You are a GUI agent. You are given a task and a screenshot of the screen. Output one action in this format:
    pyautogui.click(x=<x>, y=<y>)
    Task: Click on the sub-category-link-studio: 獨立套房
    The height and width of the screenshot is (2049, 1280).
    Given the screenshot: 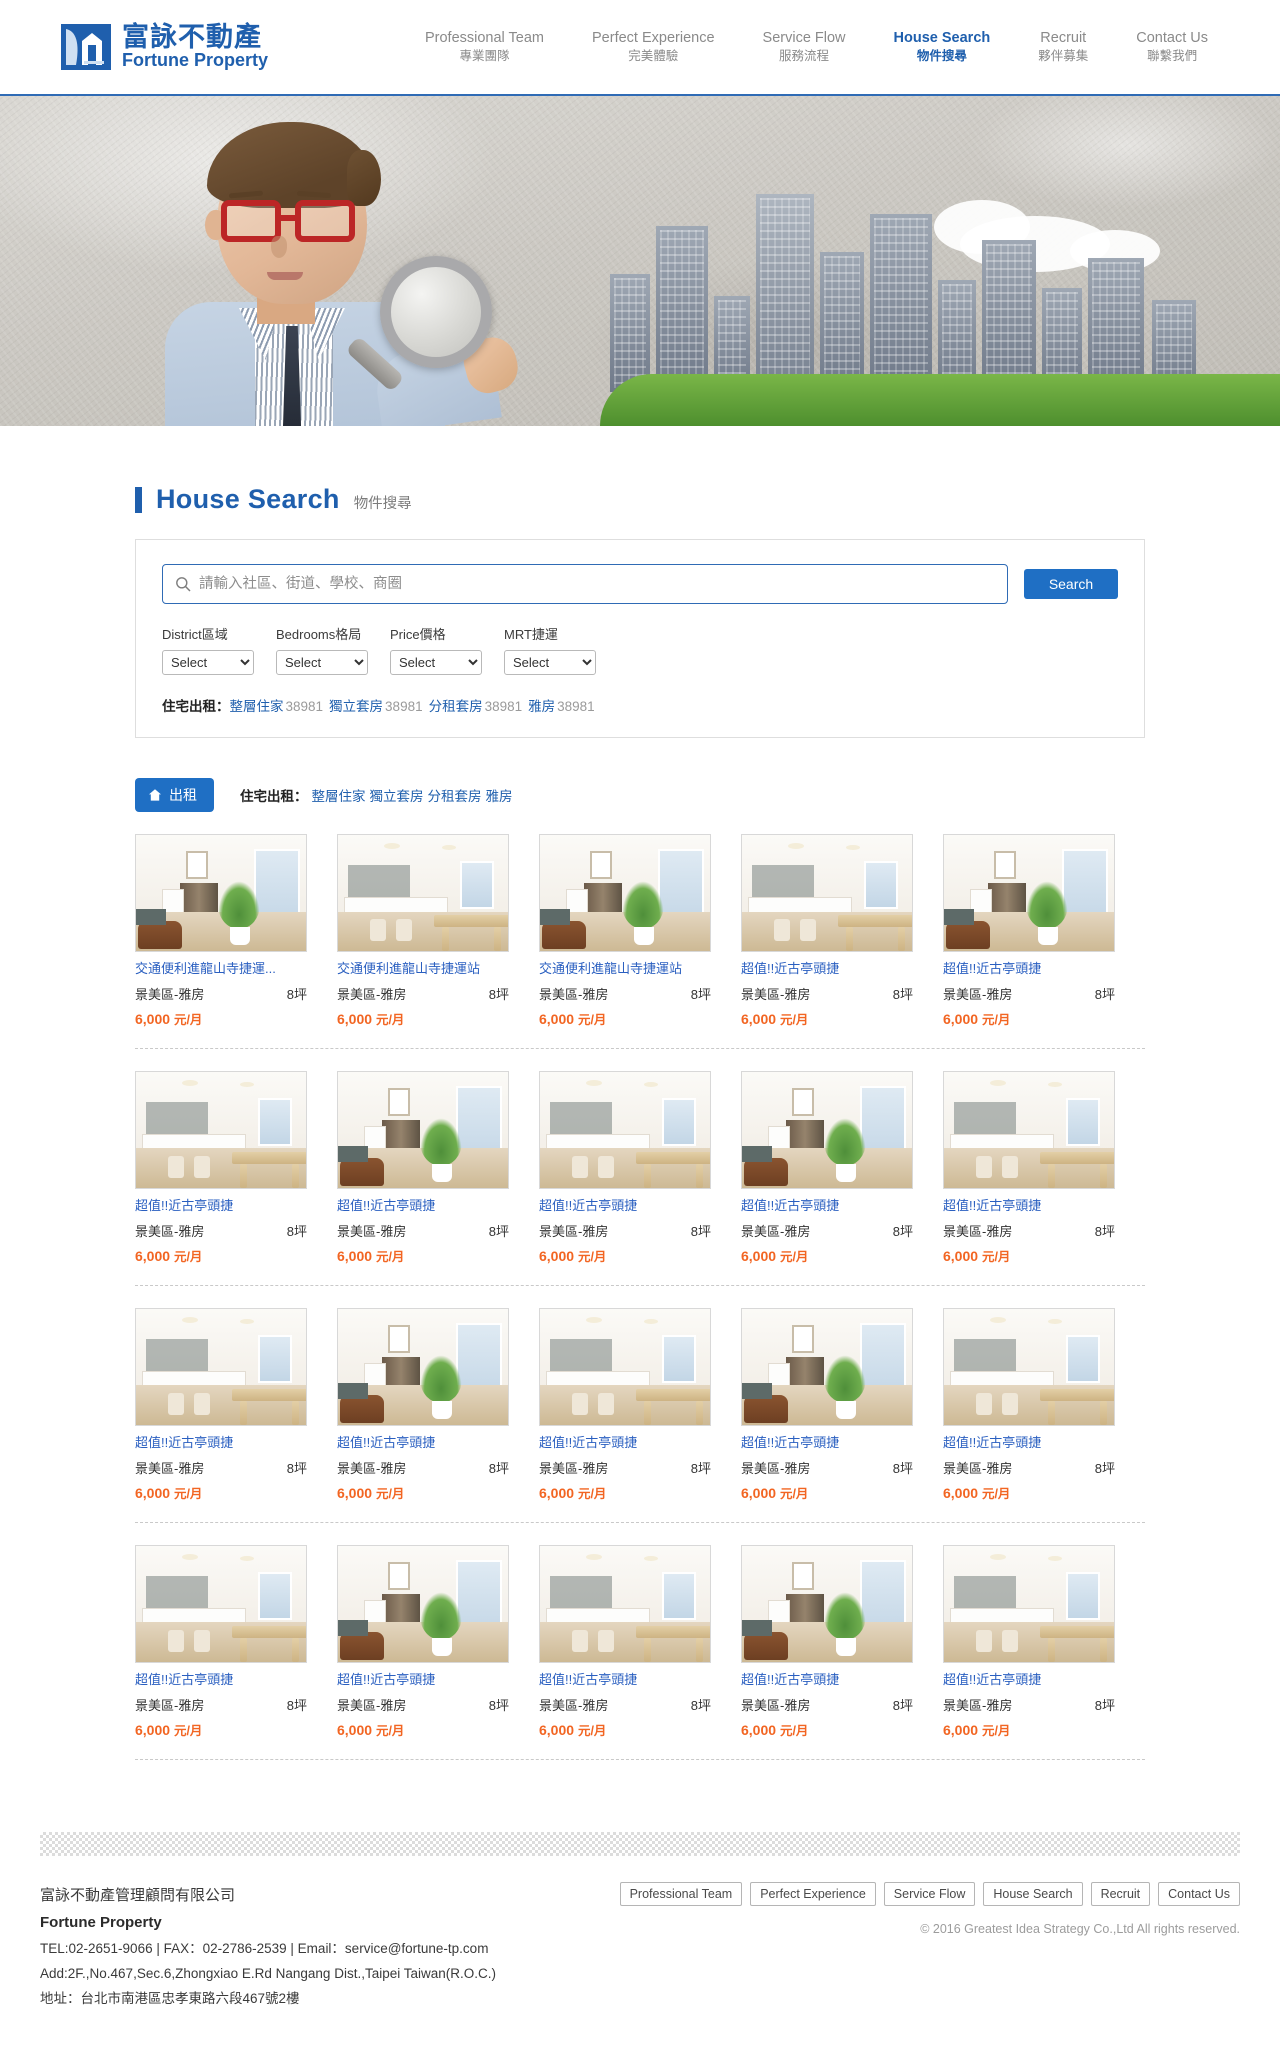 What is the action you would take?
    pyautogui.click(x=397, y=796)
    